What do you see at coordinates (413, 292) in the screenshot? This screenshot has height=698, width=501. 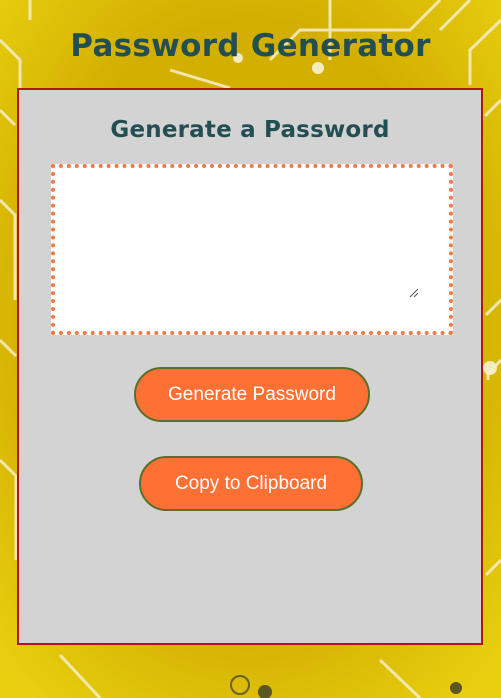 I see `resize-grip-icon` at bounding box center [413, 292].